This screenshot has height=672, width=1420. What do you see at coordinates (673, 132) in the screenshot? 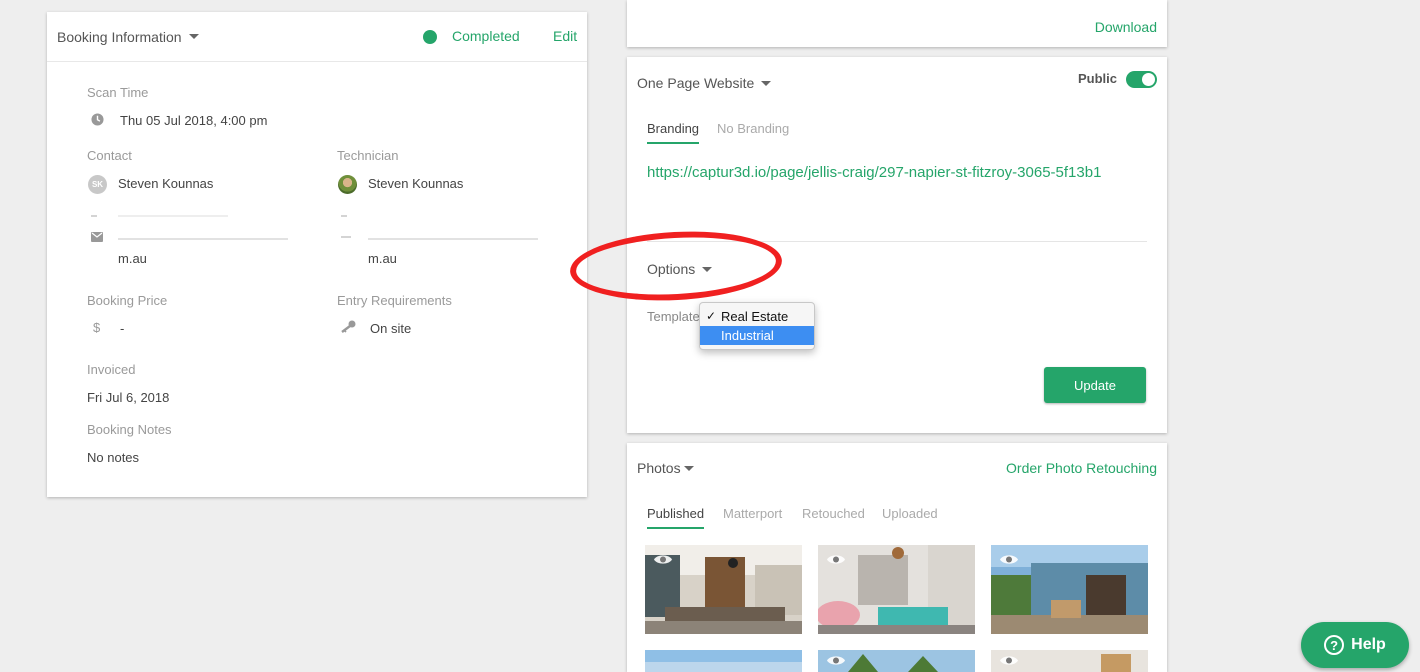
I see `tab-branding: Branding` at bounding box center [673, 132].